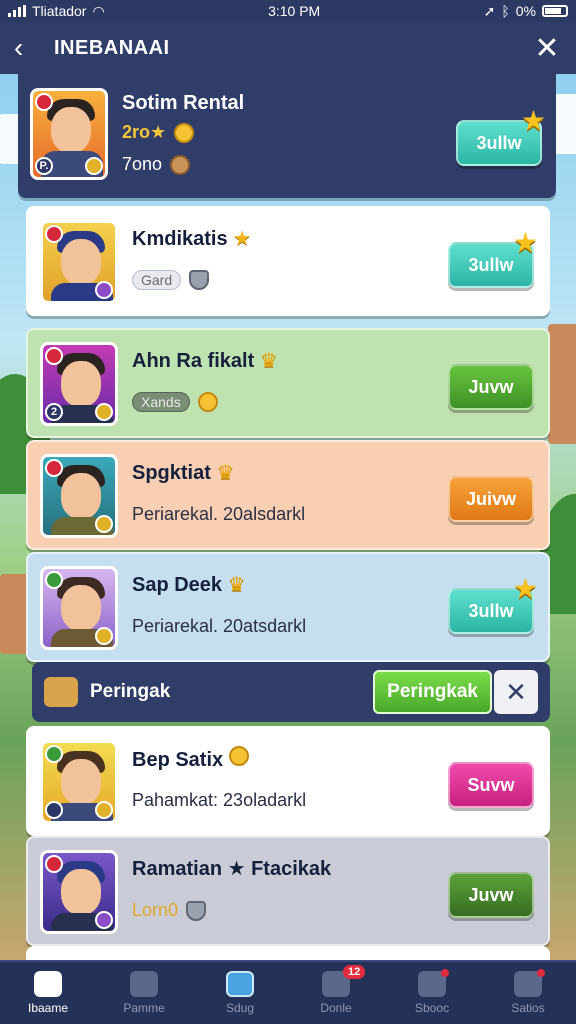 This screenshot has height=1024, width=576. I want to click on cookie-icon, so click(180, 164).